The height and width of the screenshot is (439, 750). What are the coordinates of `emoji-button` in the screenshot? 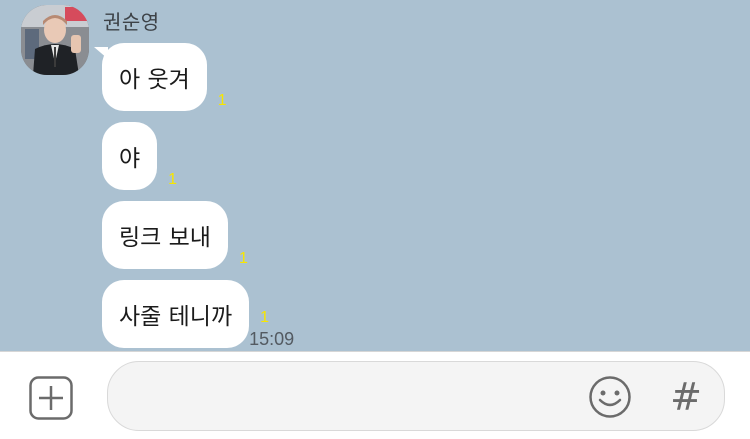 It's located at (610, 397).